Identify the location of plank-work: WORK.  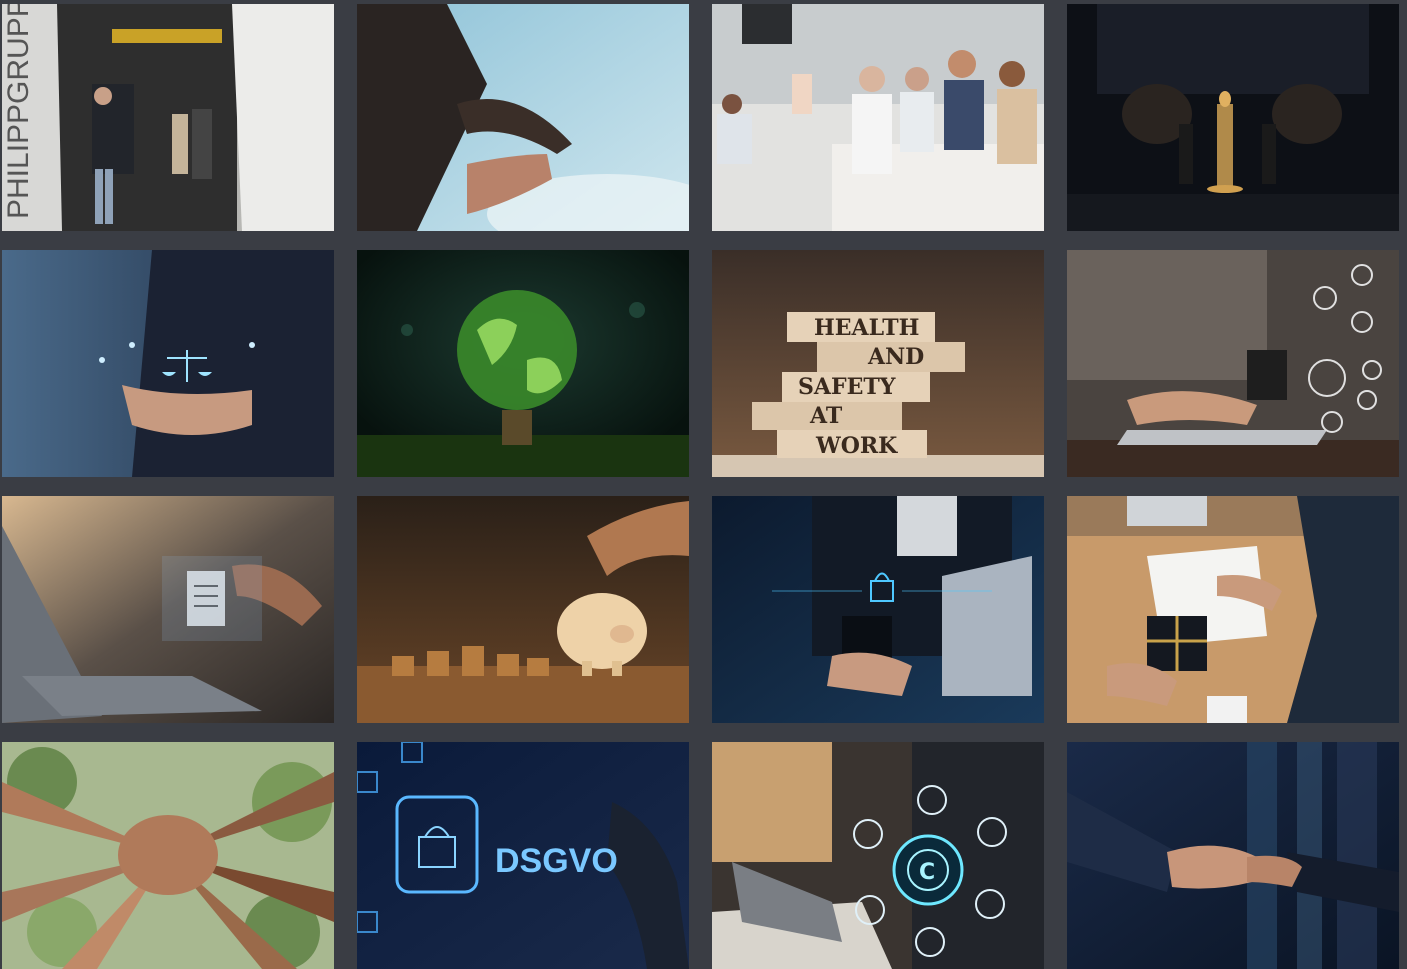
(856, 446).